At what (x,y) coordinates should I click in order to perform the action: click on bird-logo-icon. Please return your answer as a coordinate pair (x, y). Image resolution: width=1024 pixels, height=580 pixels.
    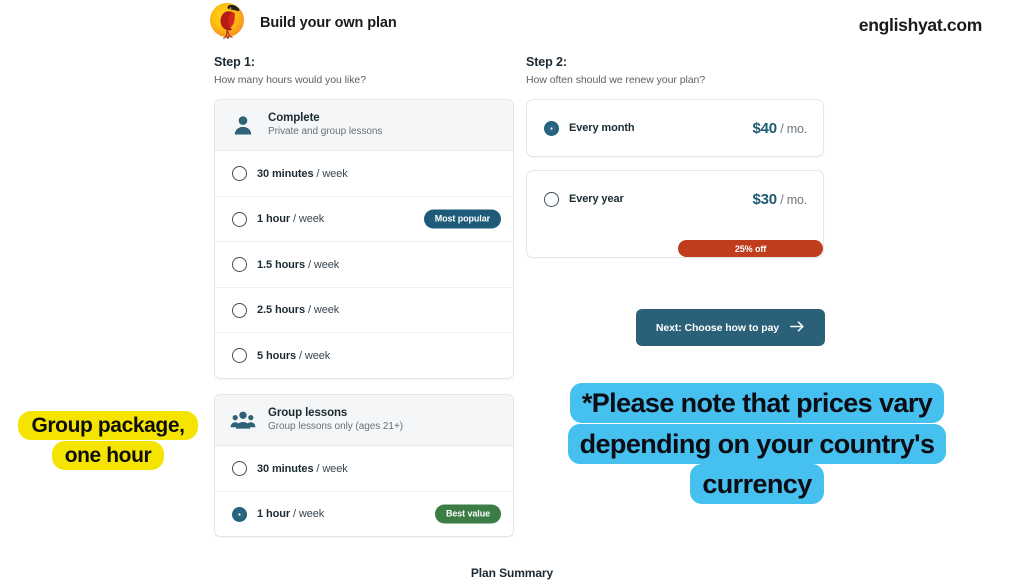
    Looking at the image, I should click on (228, 23).